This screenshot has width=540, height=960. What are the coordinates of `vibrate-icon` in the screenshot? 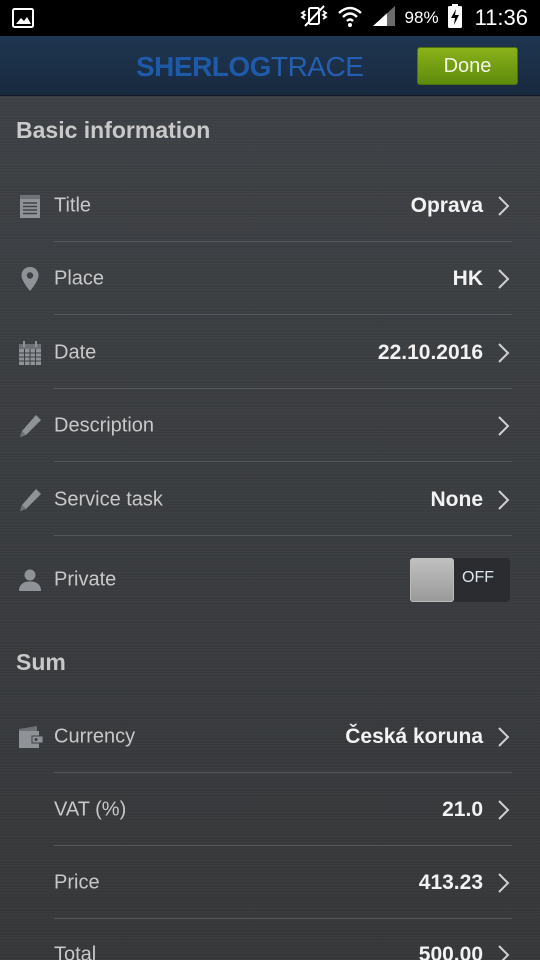 It's located at (314, 18).